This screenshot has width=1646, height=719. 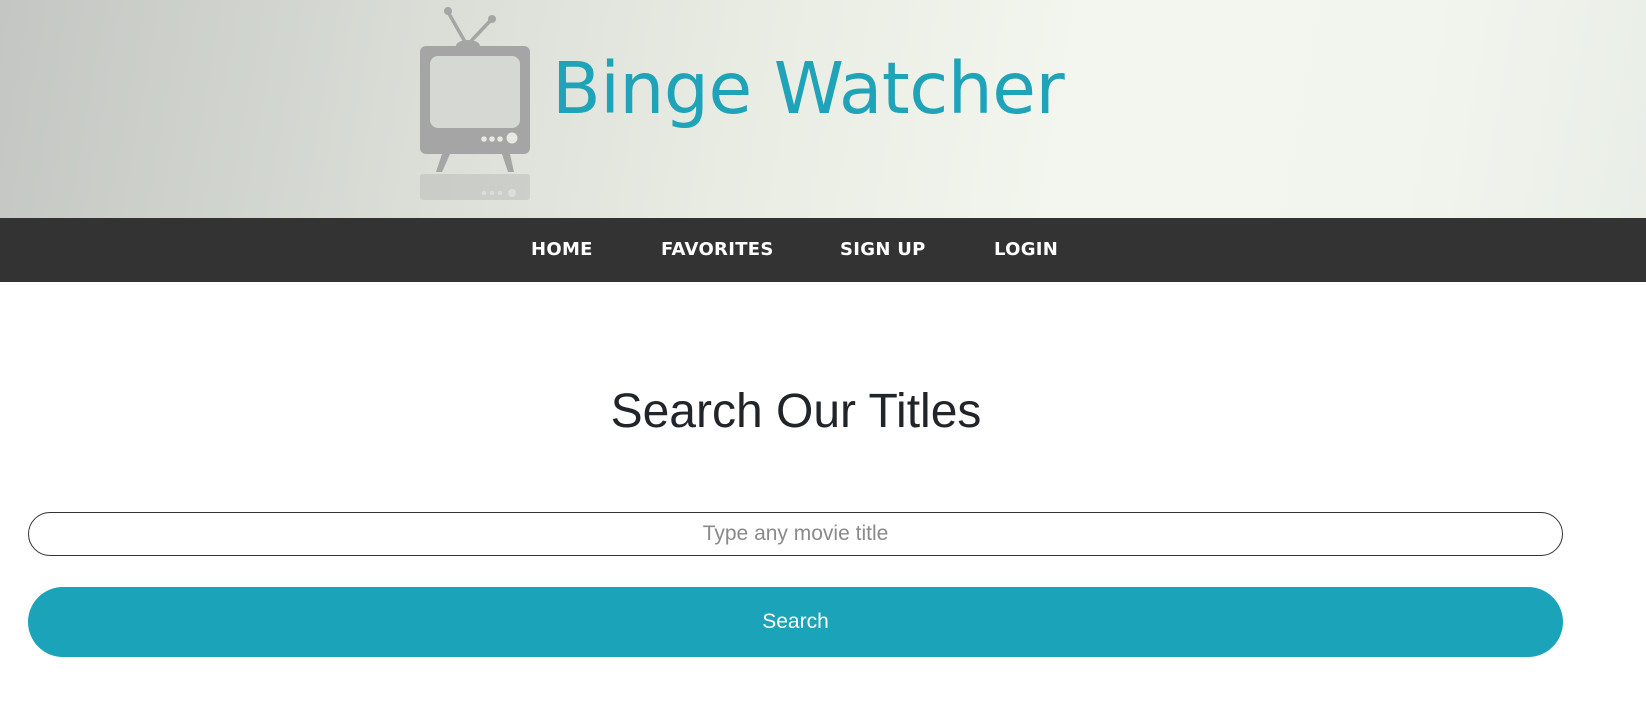 What do you see at coordinates (796, 411) in the screenshot?
I see `page-title: Search Our Titles` at bounding box center [796, 411].